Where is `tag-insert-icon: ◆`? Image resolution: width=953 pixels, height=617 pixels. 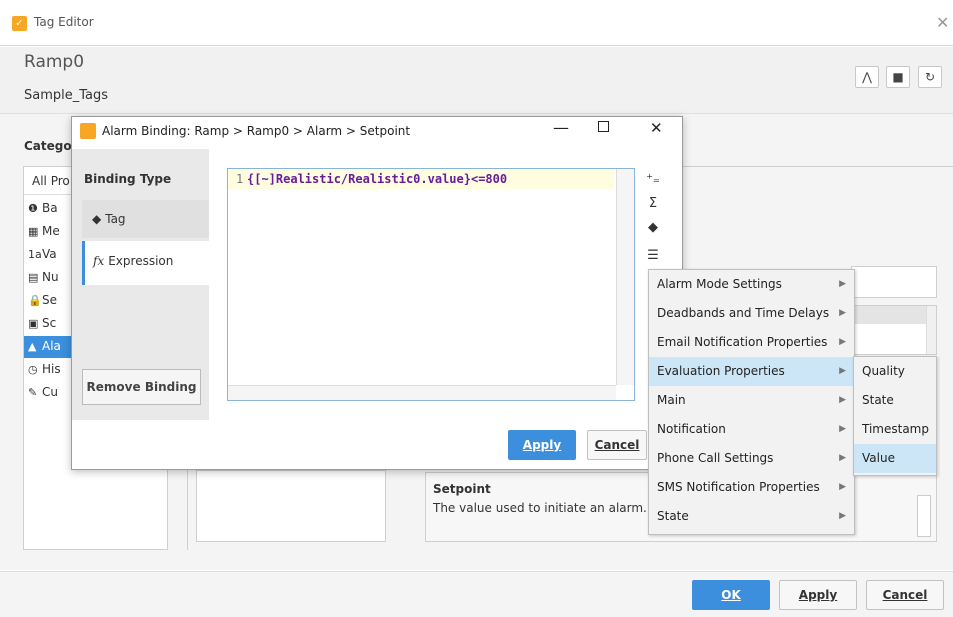
tag-insert-icon: ◆ is located at coordinates (653, 228).